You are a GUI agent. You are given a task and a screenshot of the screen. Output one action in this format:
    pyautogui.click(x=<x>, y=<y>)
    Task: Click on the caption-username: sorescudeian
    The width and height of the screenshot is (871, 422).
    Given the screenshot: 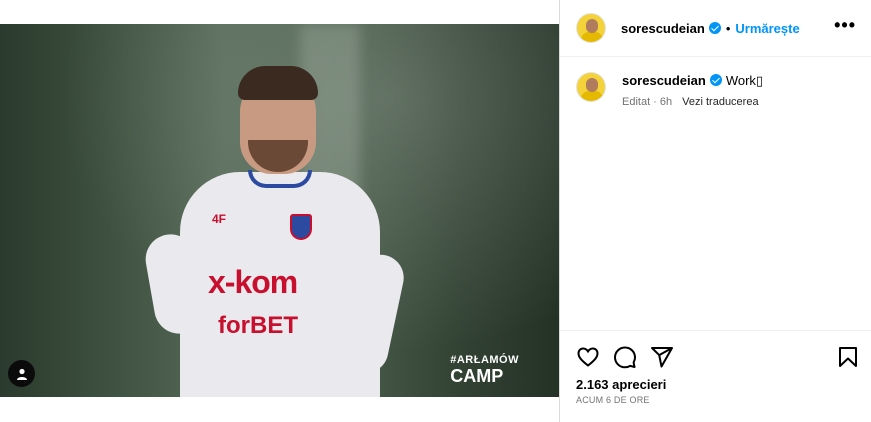 What is the action you would take?
    pyautogui.click(x=664, y=80)
    